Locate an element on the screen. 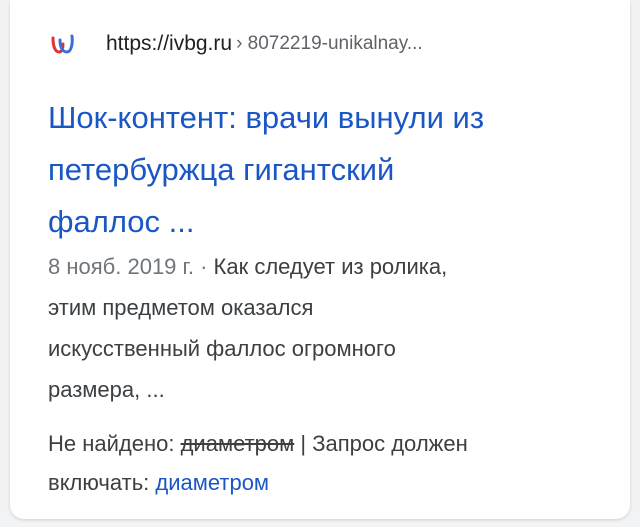 This screenshot has width=640, height=527. result-date: 8 нояб. 2019 г. is located at coordinates (121, 266).